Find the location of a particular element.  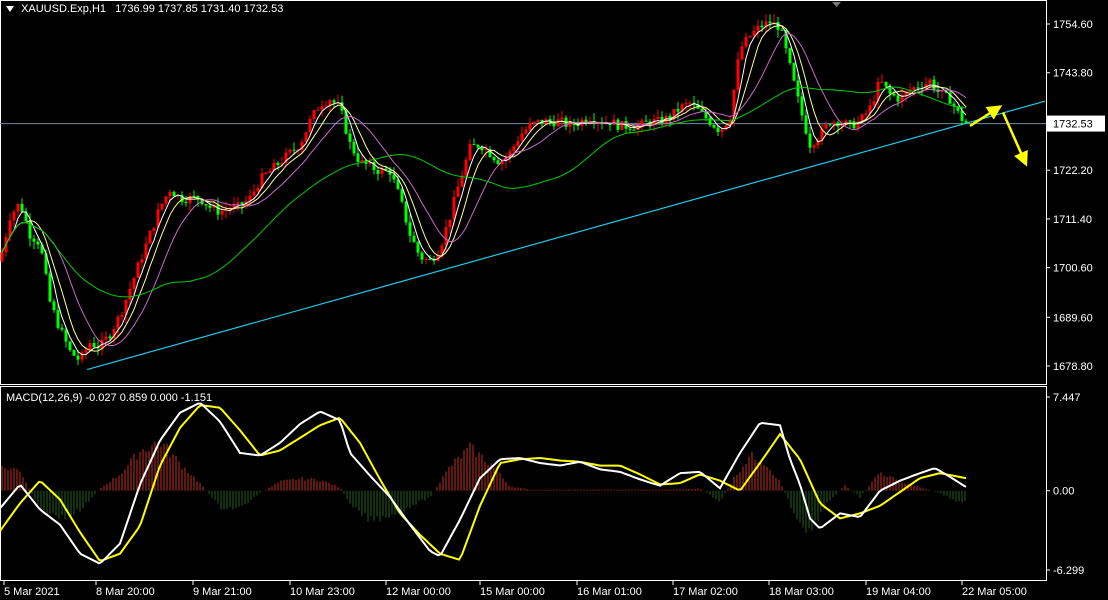

time-tick-label: 16 Mar 01:00 is located at coordinates (609, 592).